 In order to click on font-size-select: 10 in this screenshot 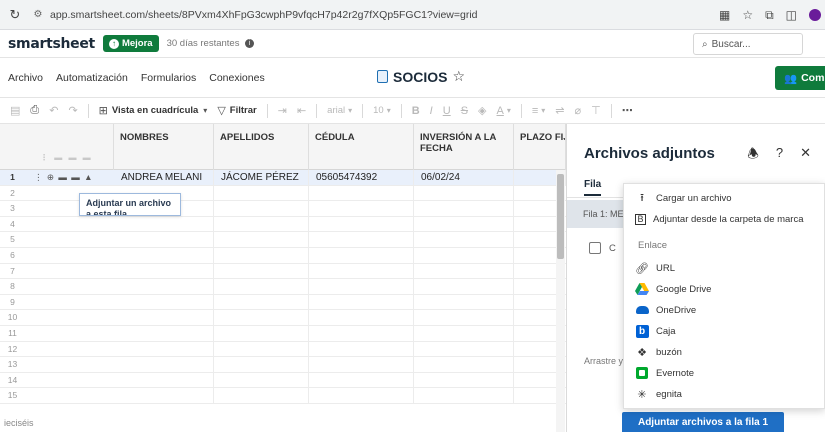, I will do `click(378, 110)`.